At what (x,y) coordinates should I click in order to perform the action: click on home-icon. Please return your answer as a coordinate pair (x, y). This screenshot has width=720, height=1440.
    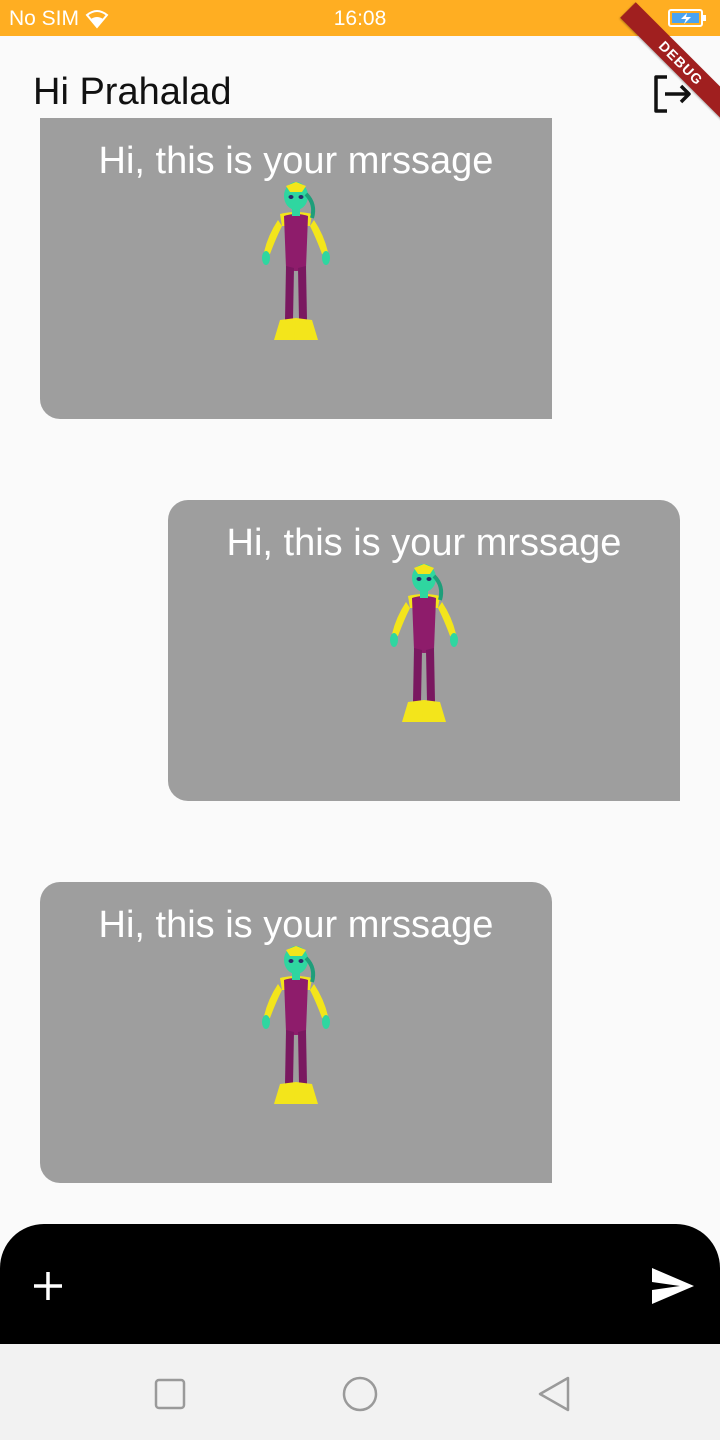
    Looking at the image, I should click on (360, 1394).